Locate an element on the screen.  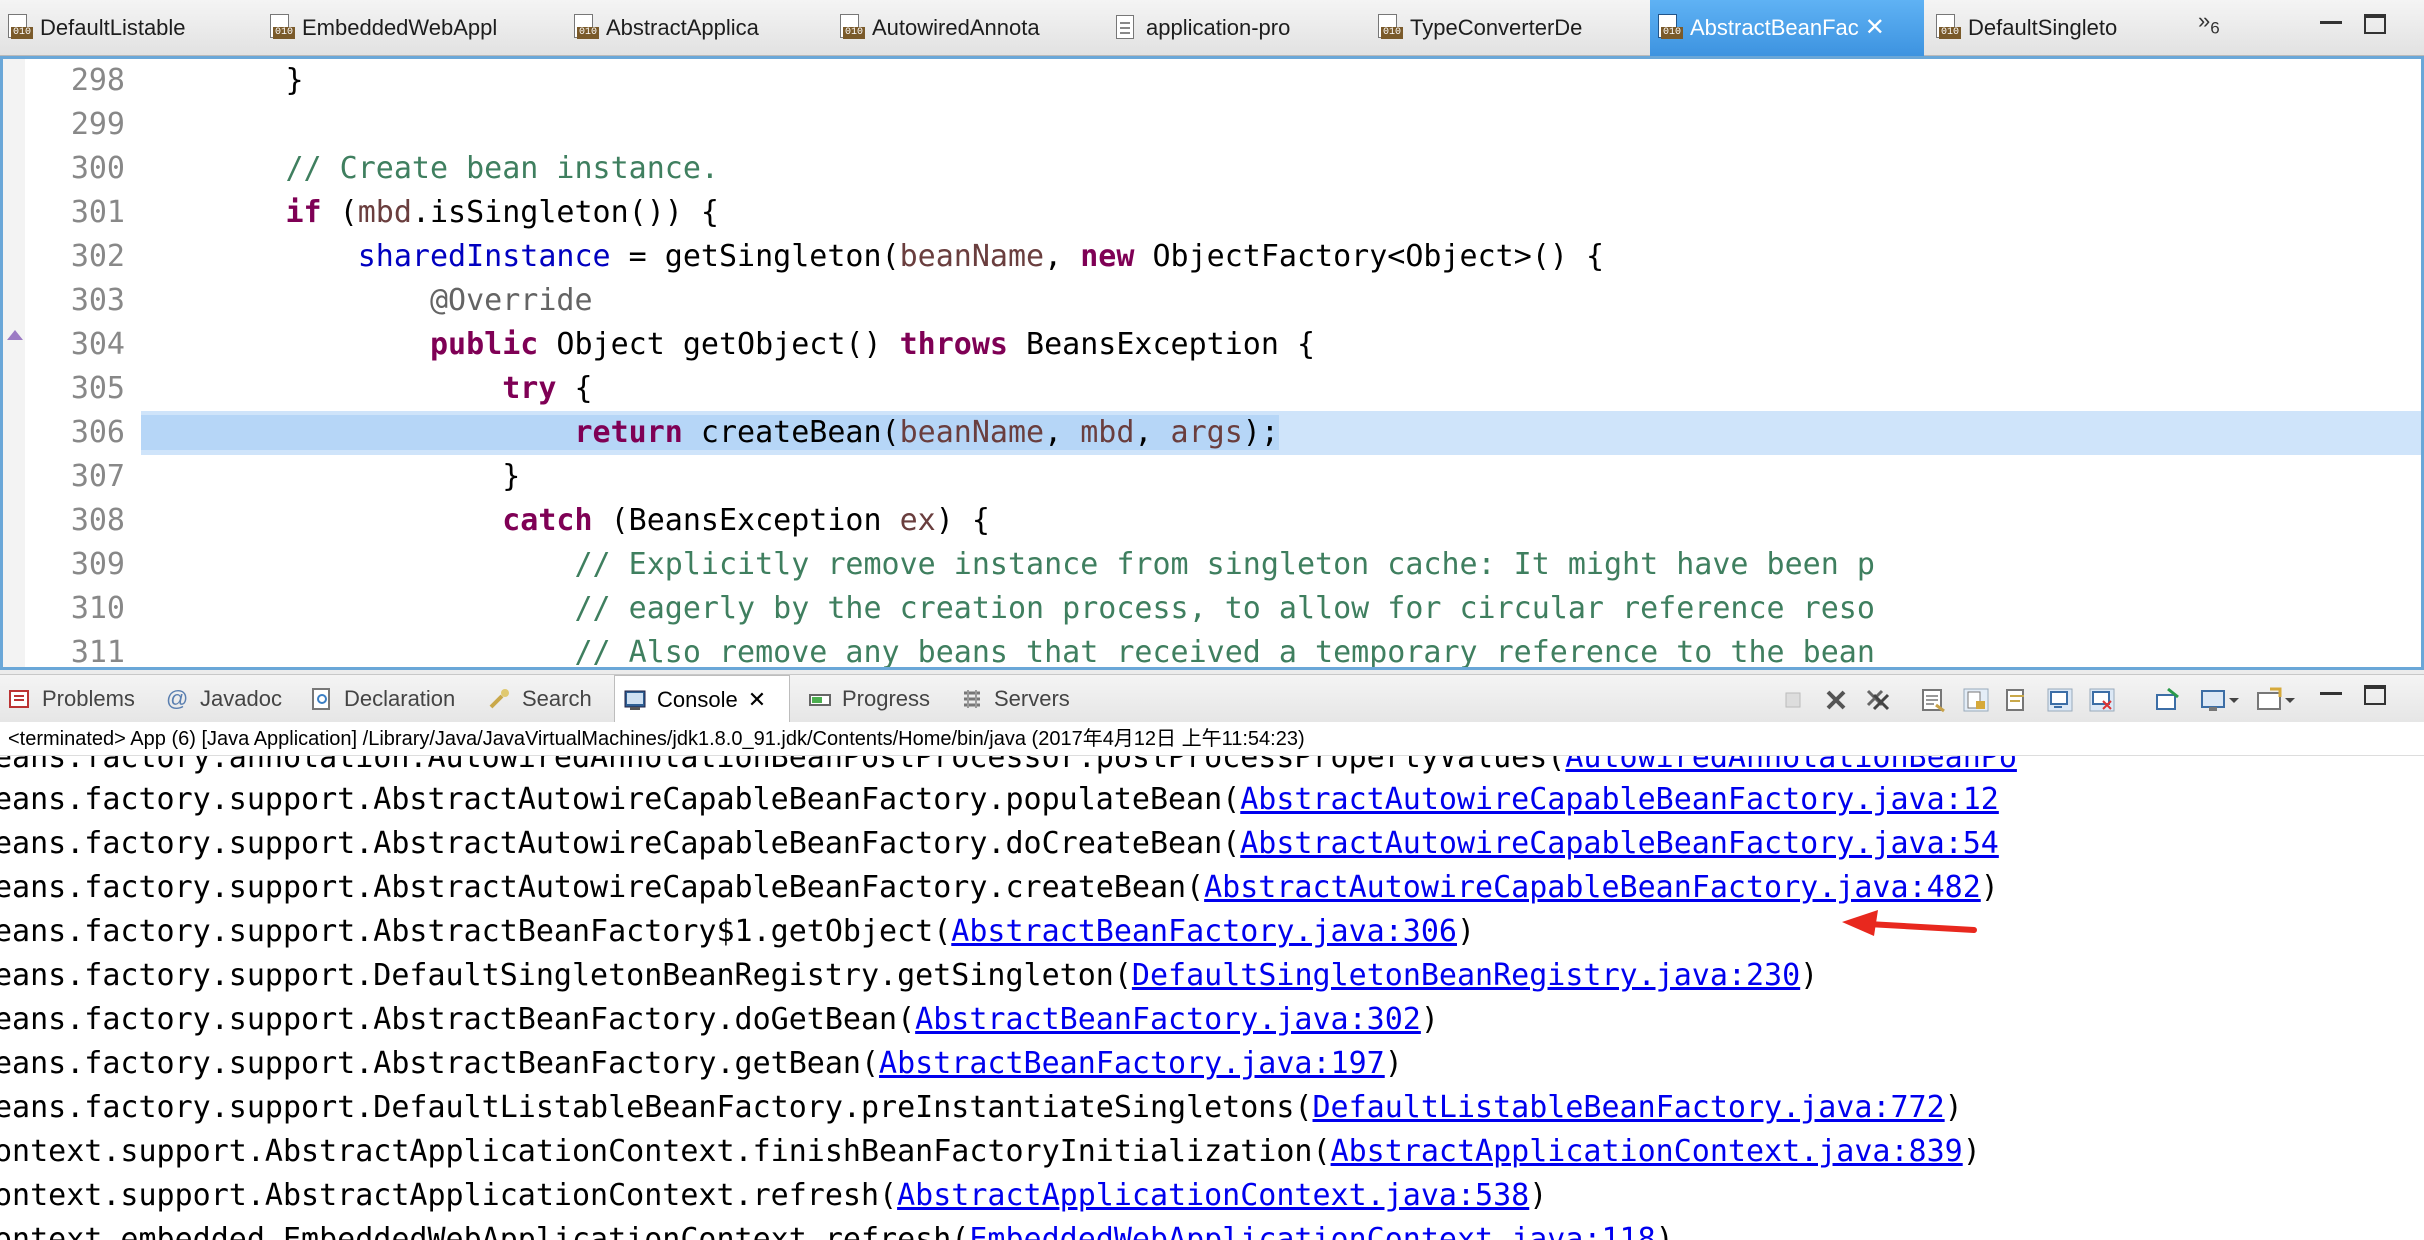
show-console-on-stderr-icon is located at coordinates (2102, 700).